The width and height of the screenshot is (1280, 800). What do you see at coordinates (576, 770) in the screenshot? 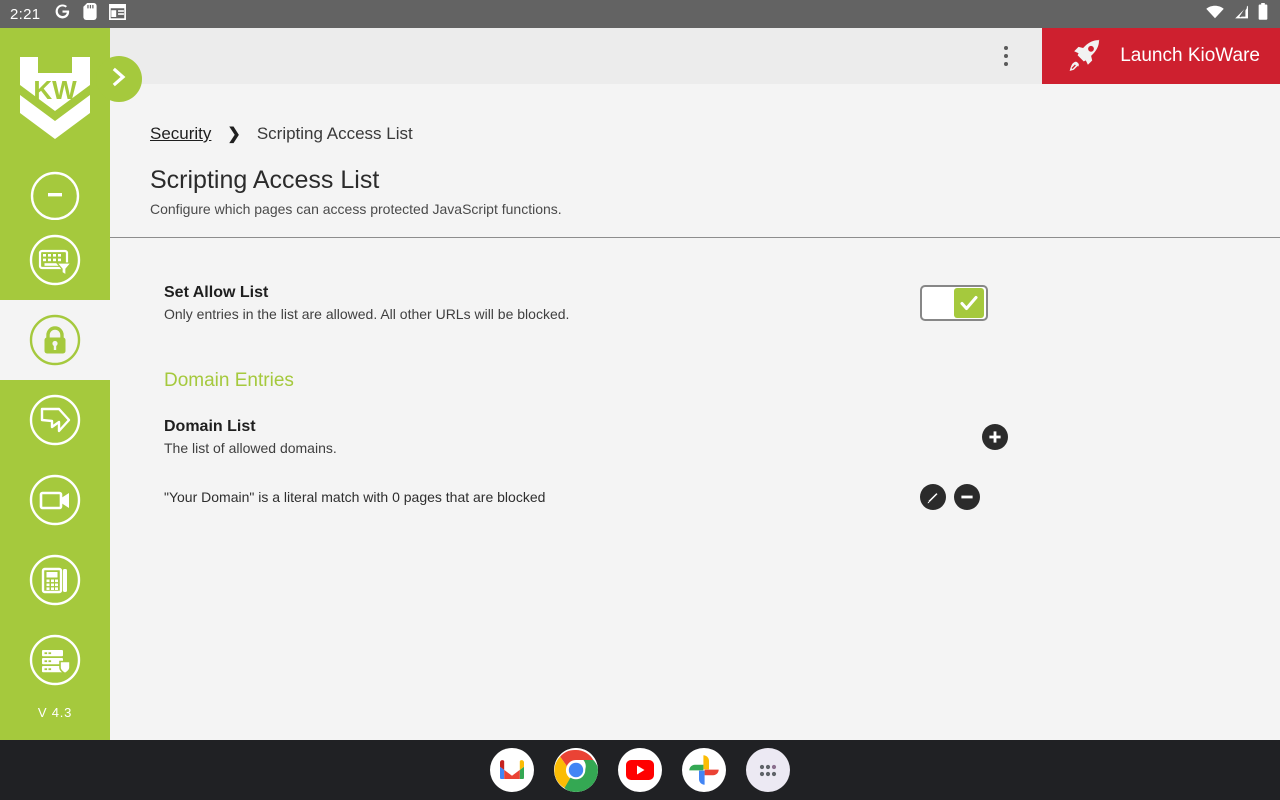
I see `dock-app-chrome` at bounding box center [576, 770].